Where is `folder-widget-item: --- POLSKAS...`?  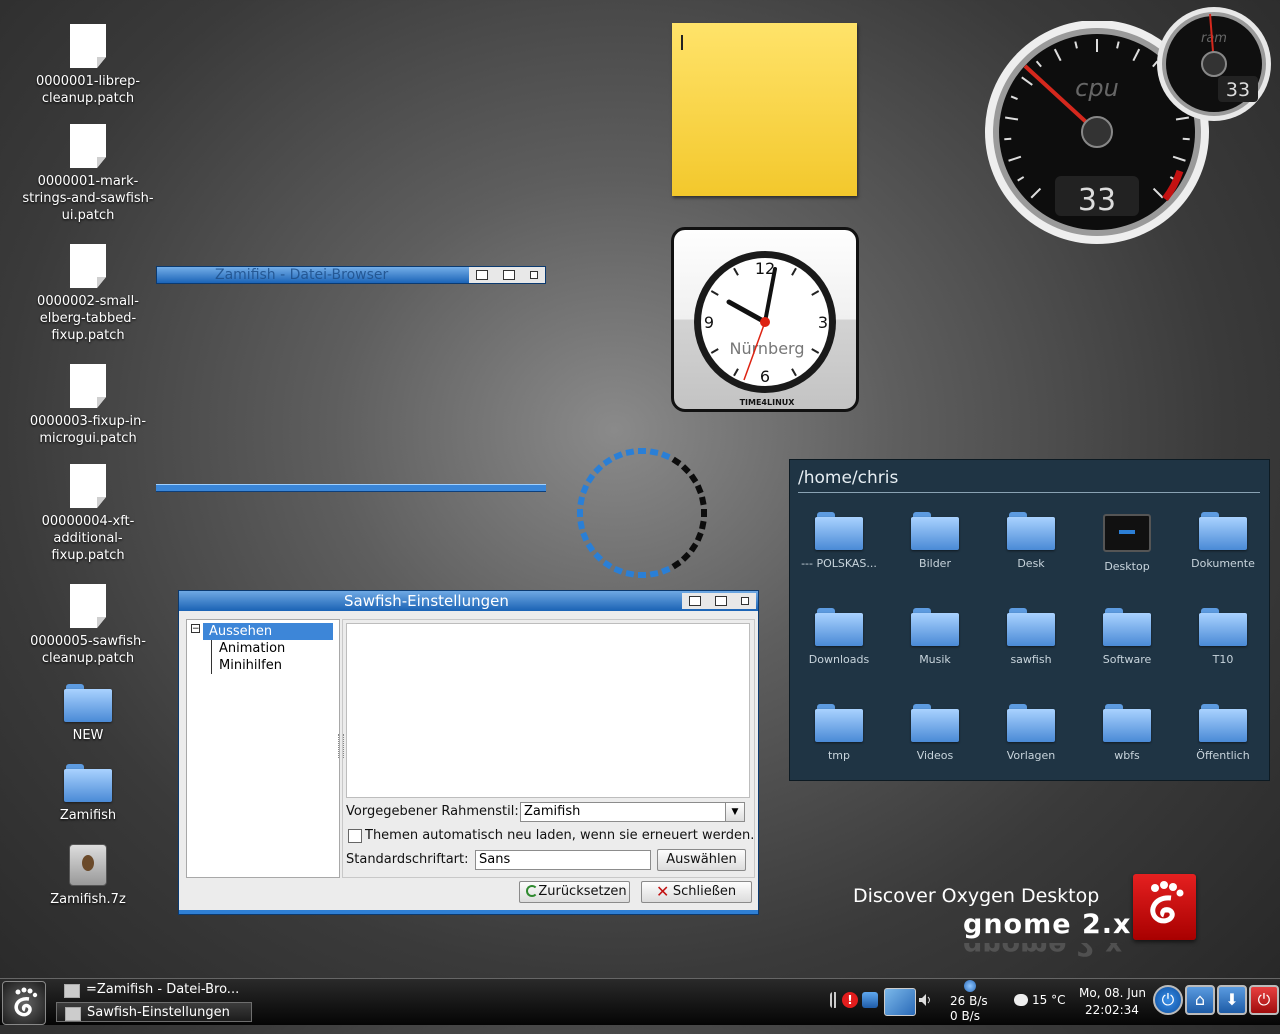
folder-widget-item: --- POLSKAS... is located at coordinates (839, 541).